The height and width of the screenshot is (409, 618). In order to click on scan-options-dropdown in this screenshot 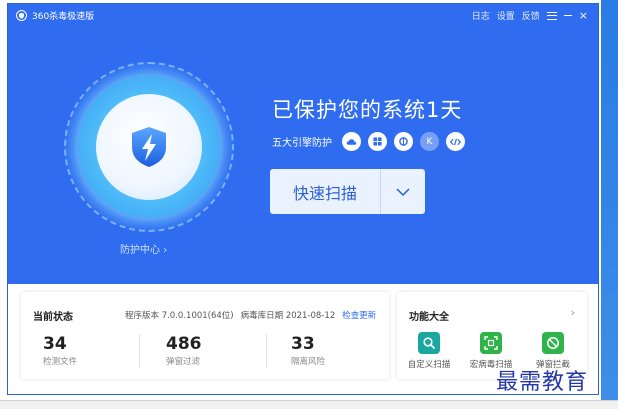, I will do `click(403, 191)`.